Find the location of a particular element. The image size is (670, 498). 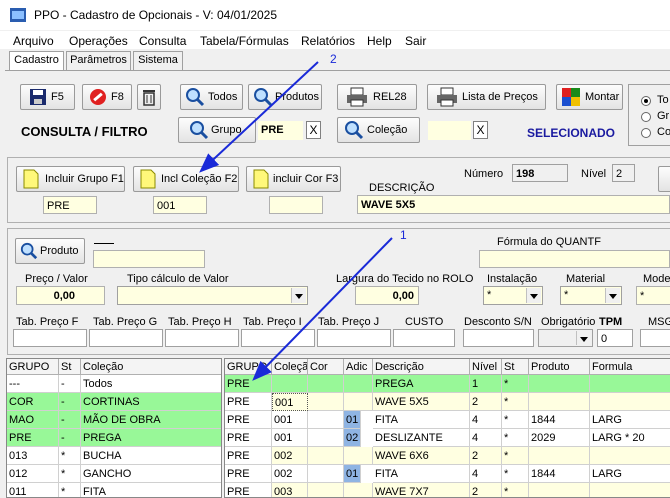

desconto-field is located at coordinates (498, 338).